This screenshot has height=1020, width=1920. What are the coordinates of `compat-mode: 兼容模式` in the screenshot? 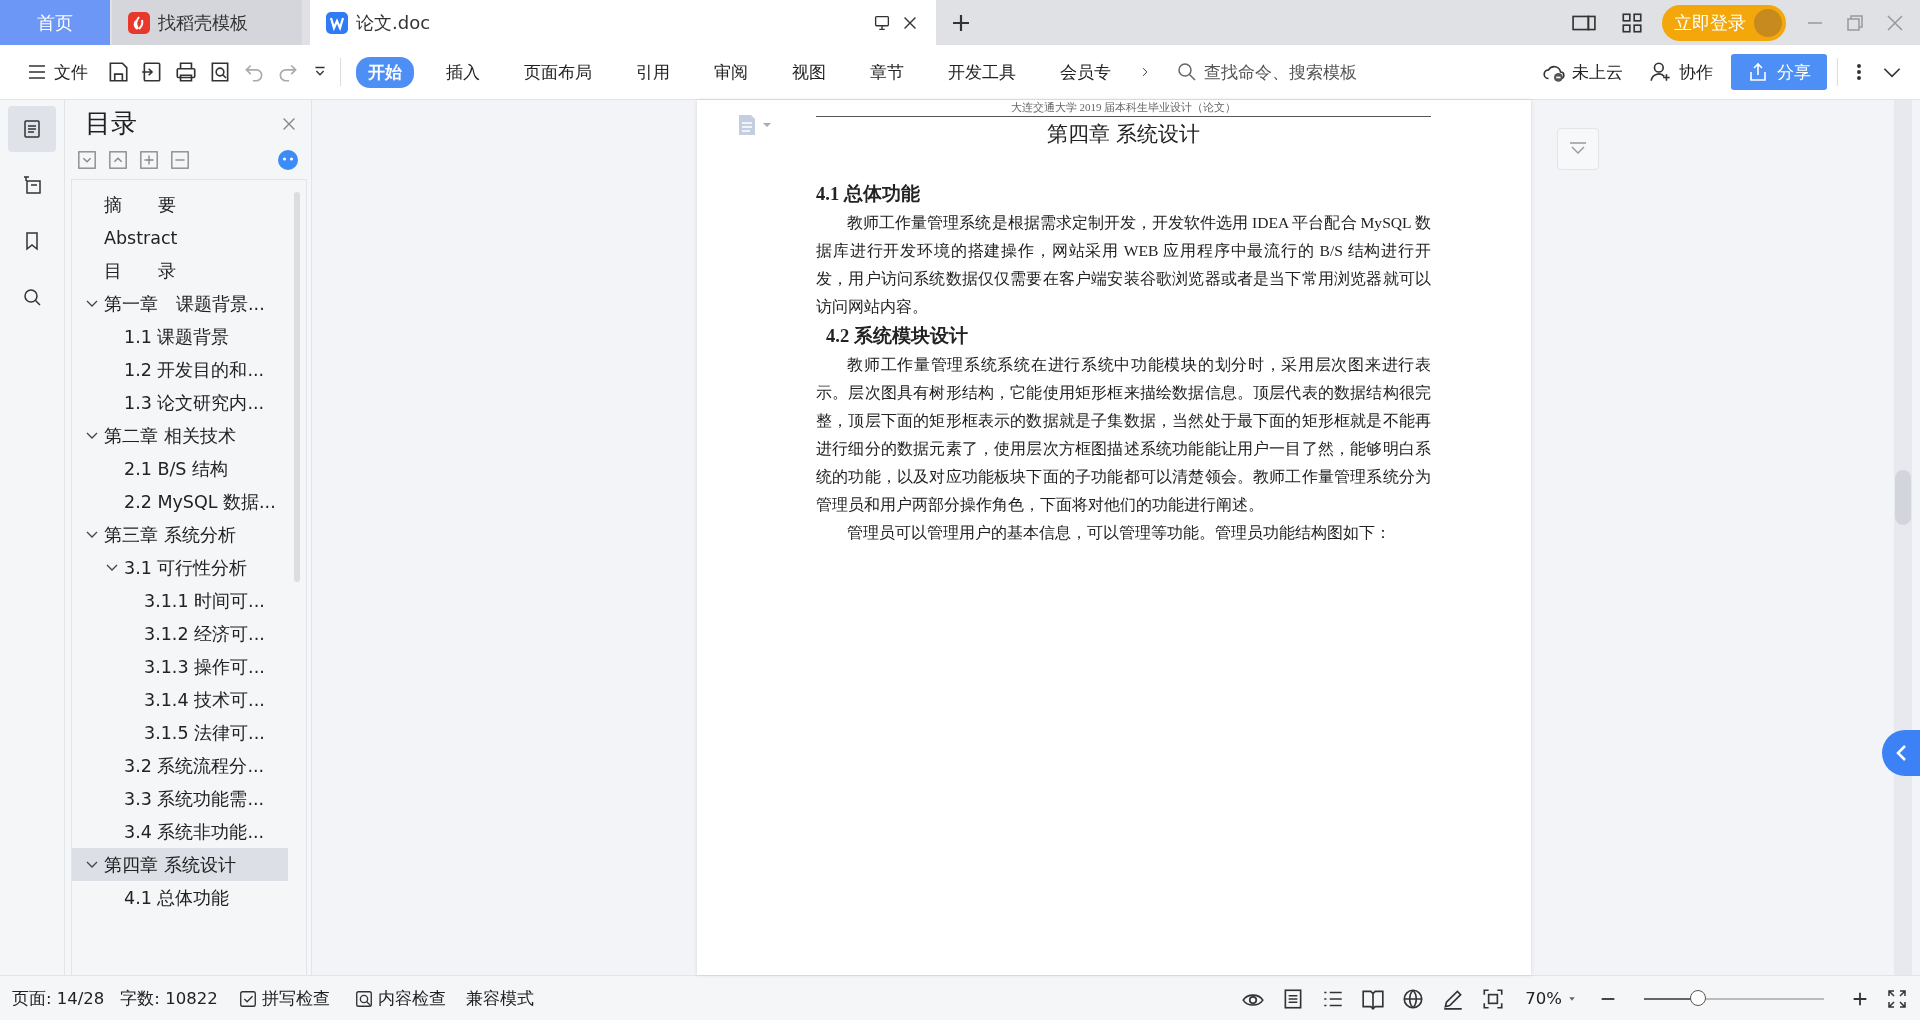 It's located at (499, 998).